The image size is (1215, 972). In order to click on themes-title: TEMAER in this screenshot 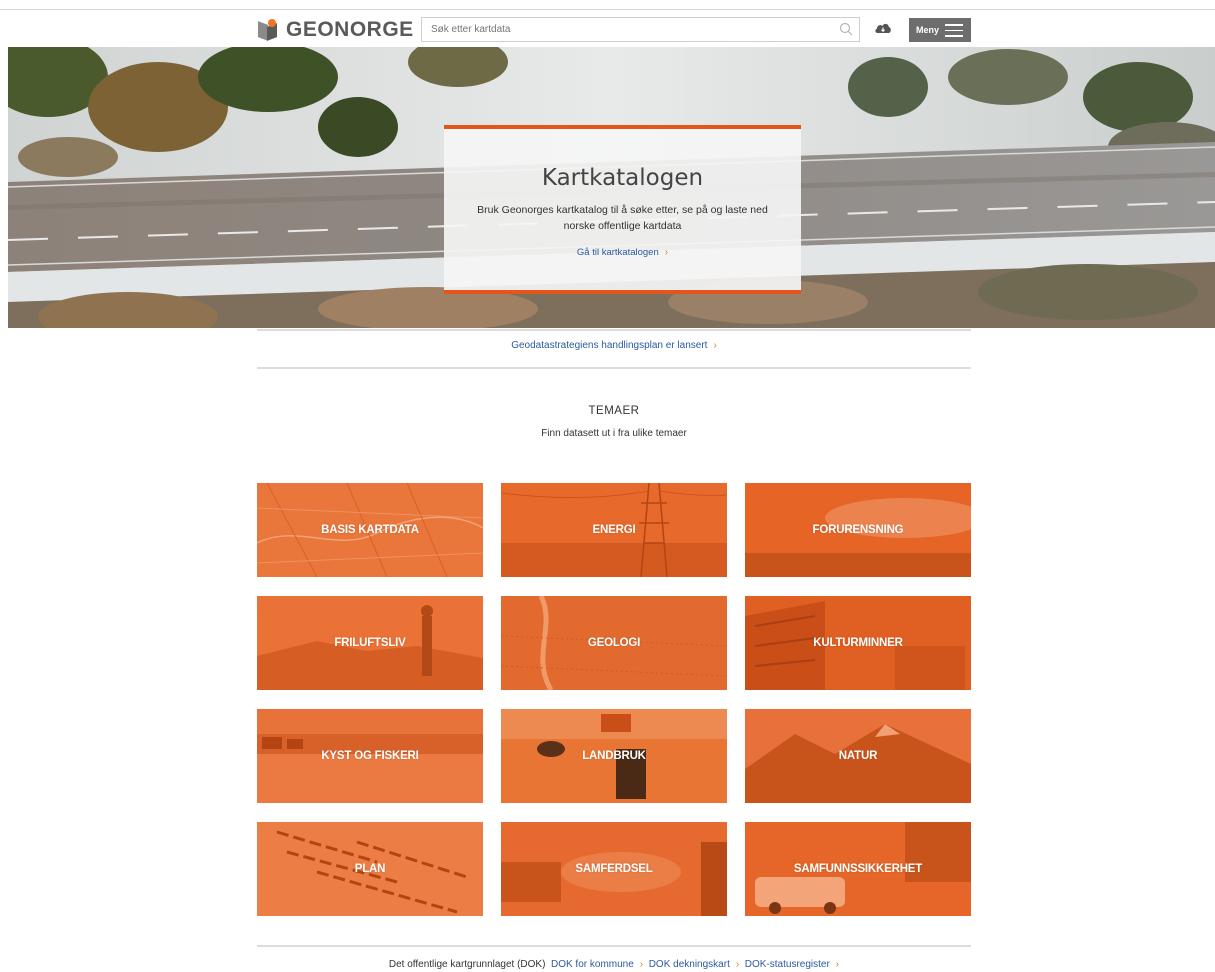, I will do `click(614, 411)`.